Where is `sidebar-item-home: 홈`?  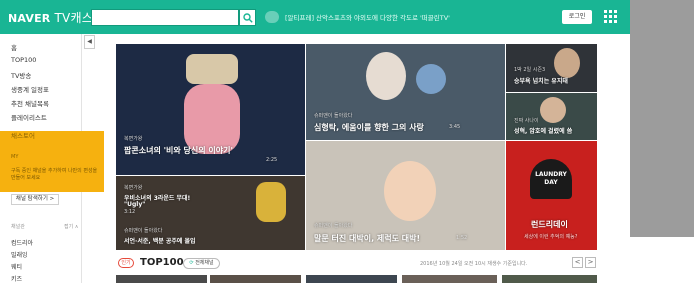 sidebar-item-home: 홈 is located at coordinates (14, 47).